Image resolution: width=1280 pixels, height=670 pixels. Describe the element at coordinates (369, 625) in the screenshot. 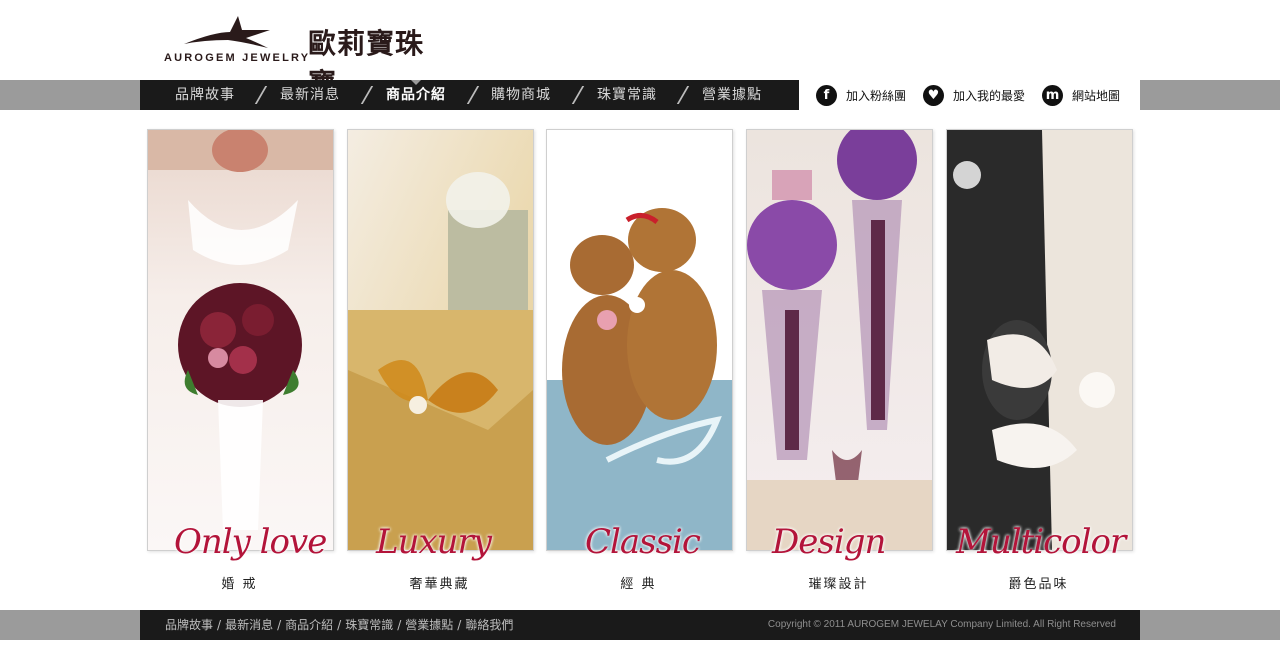

I see `footer-link-jewelry-knowledge: 珠寶常識` at that location.